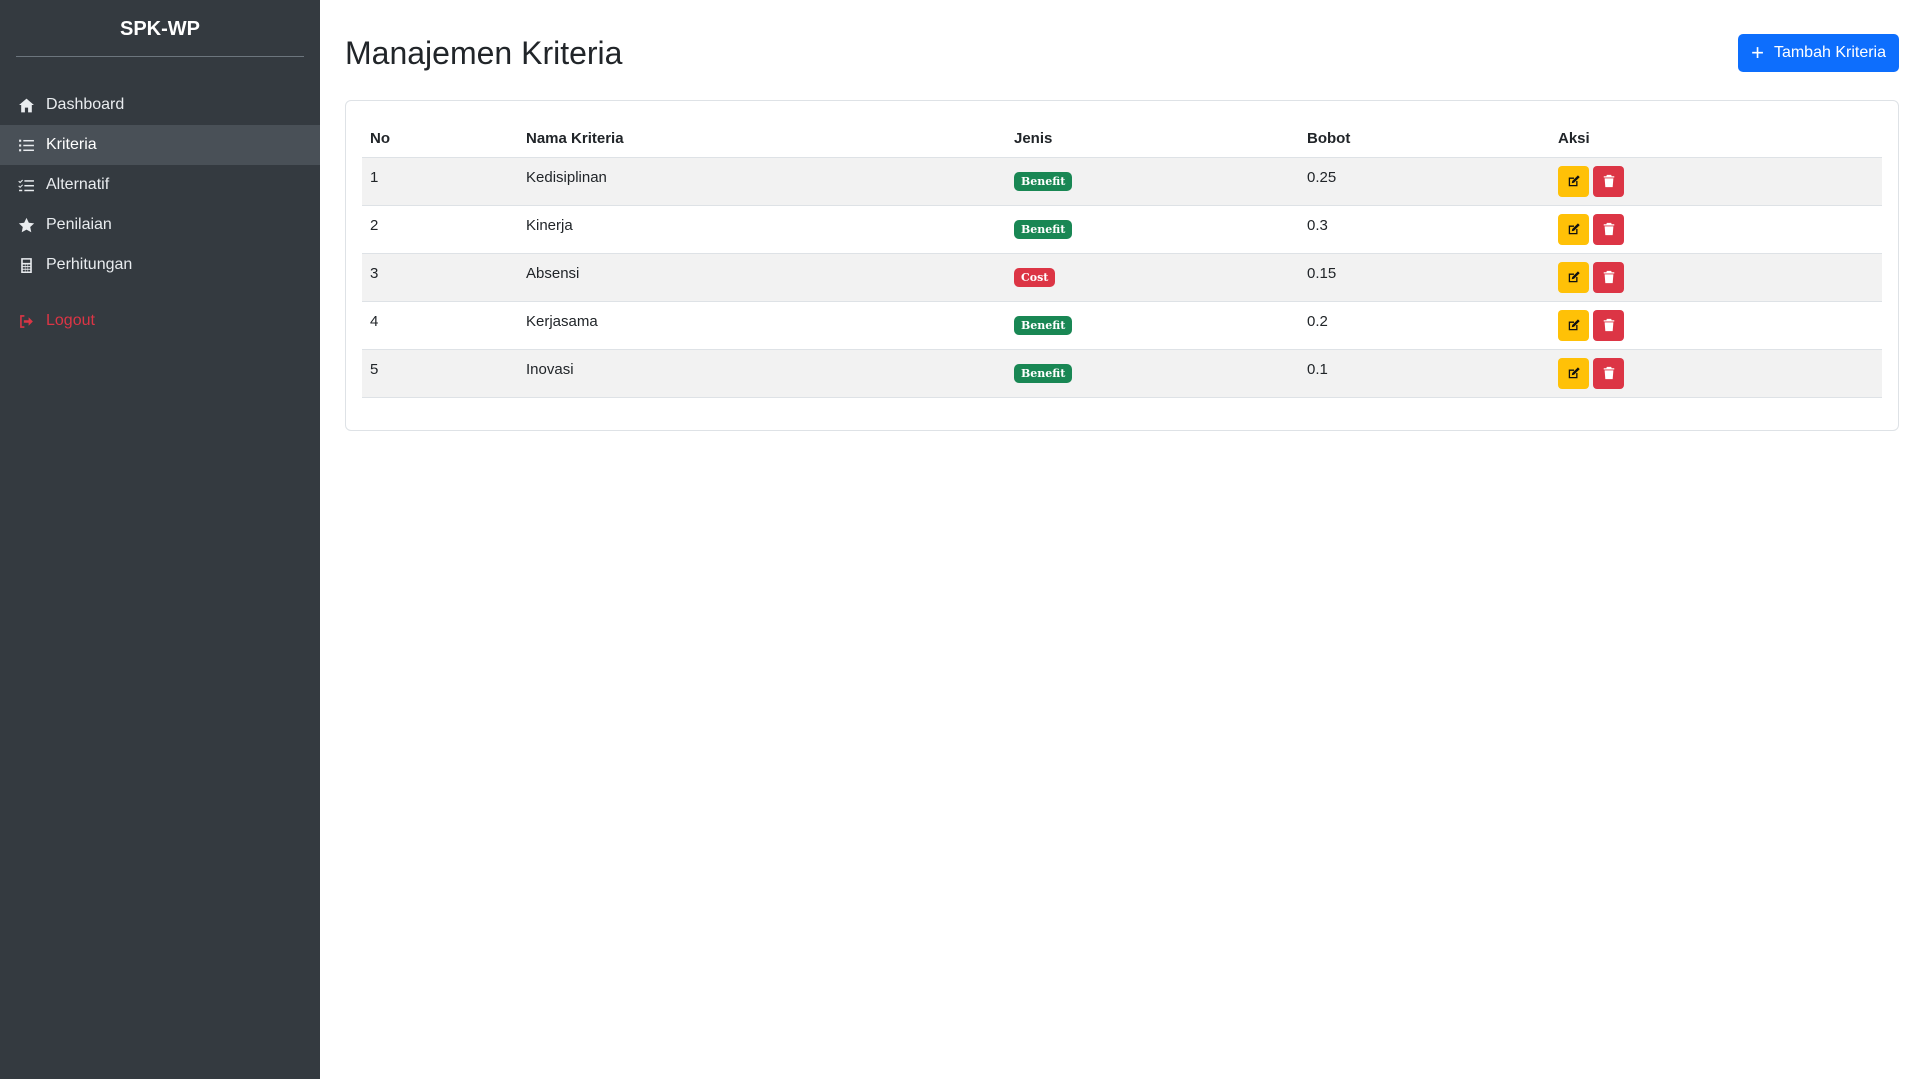 The image size is (1919, 1079). What do you see at coordinates (1716, 137) in the screenshot?
I see `header-aksi: Aksi` at bounding box center [1716, 137].